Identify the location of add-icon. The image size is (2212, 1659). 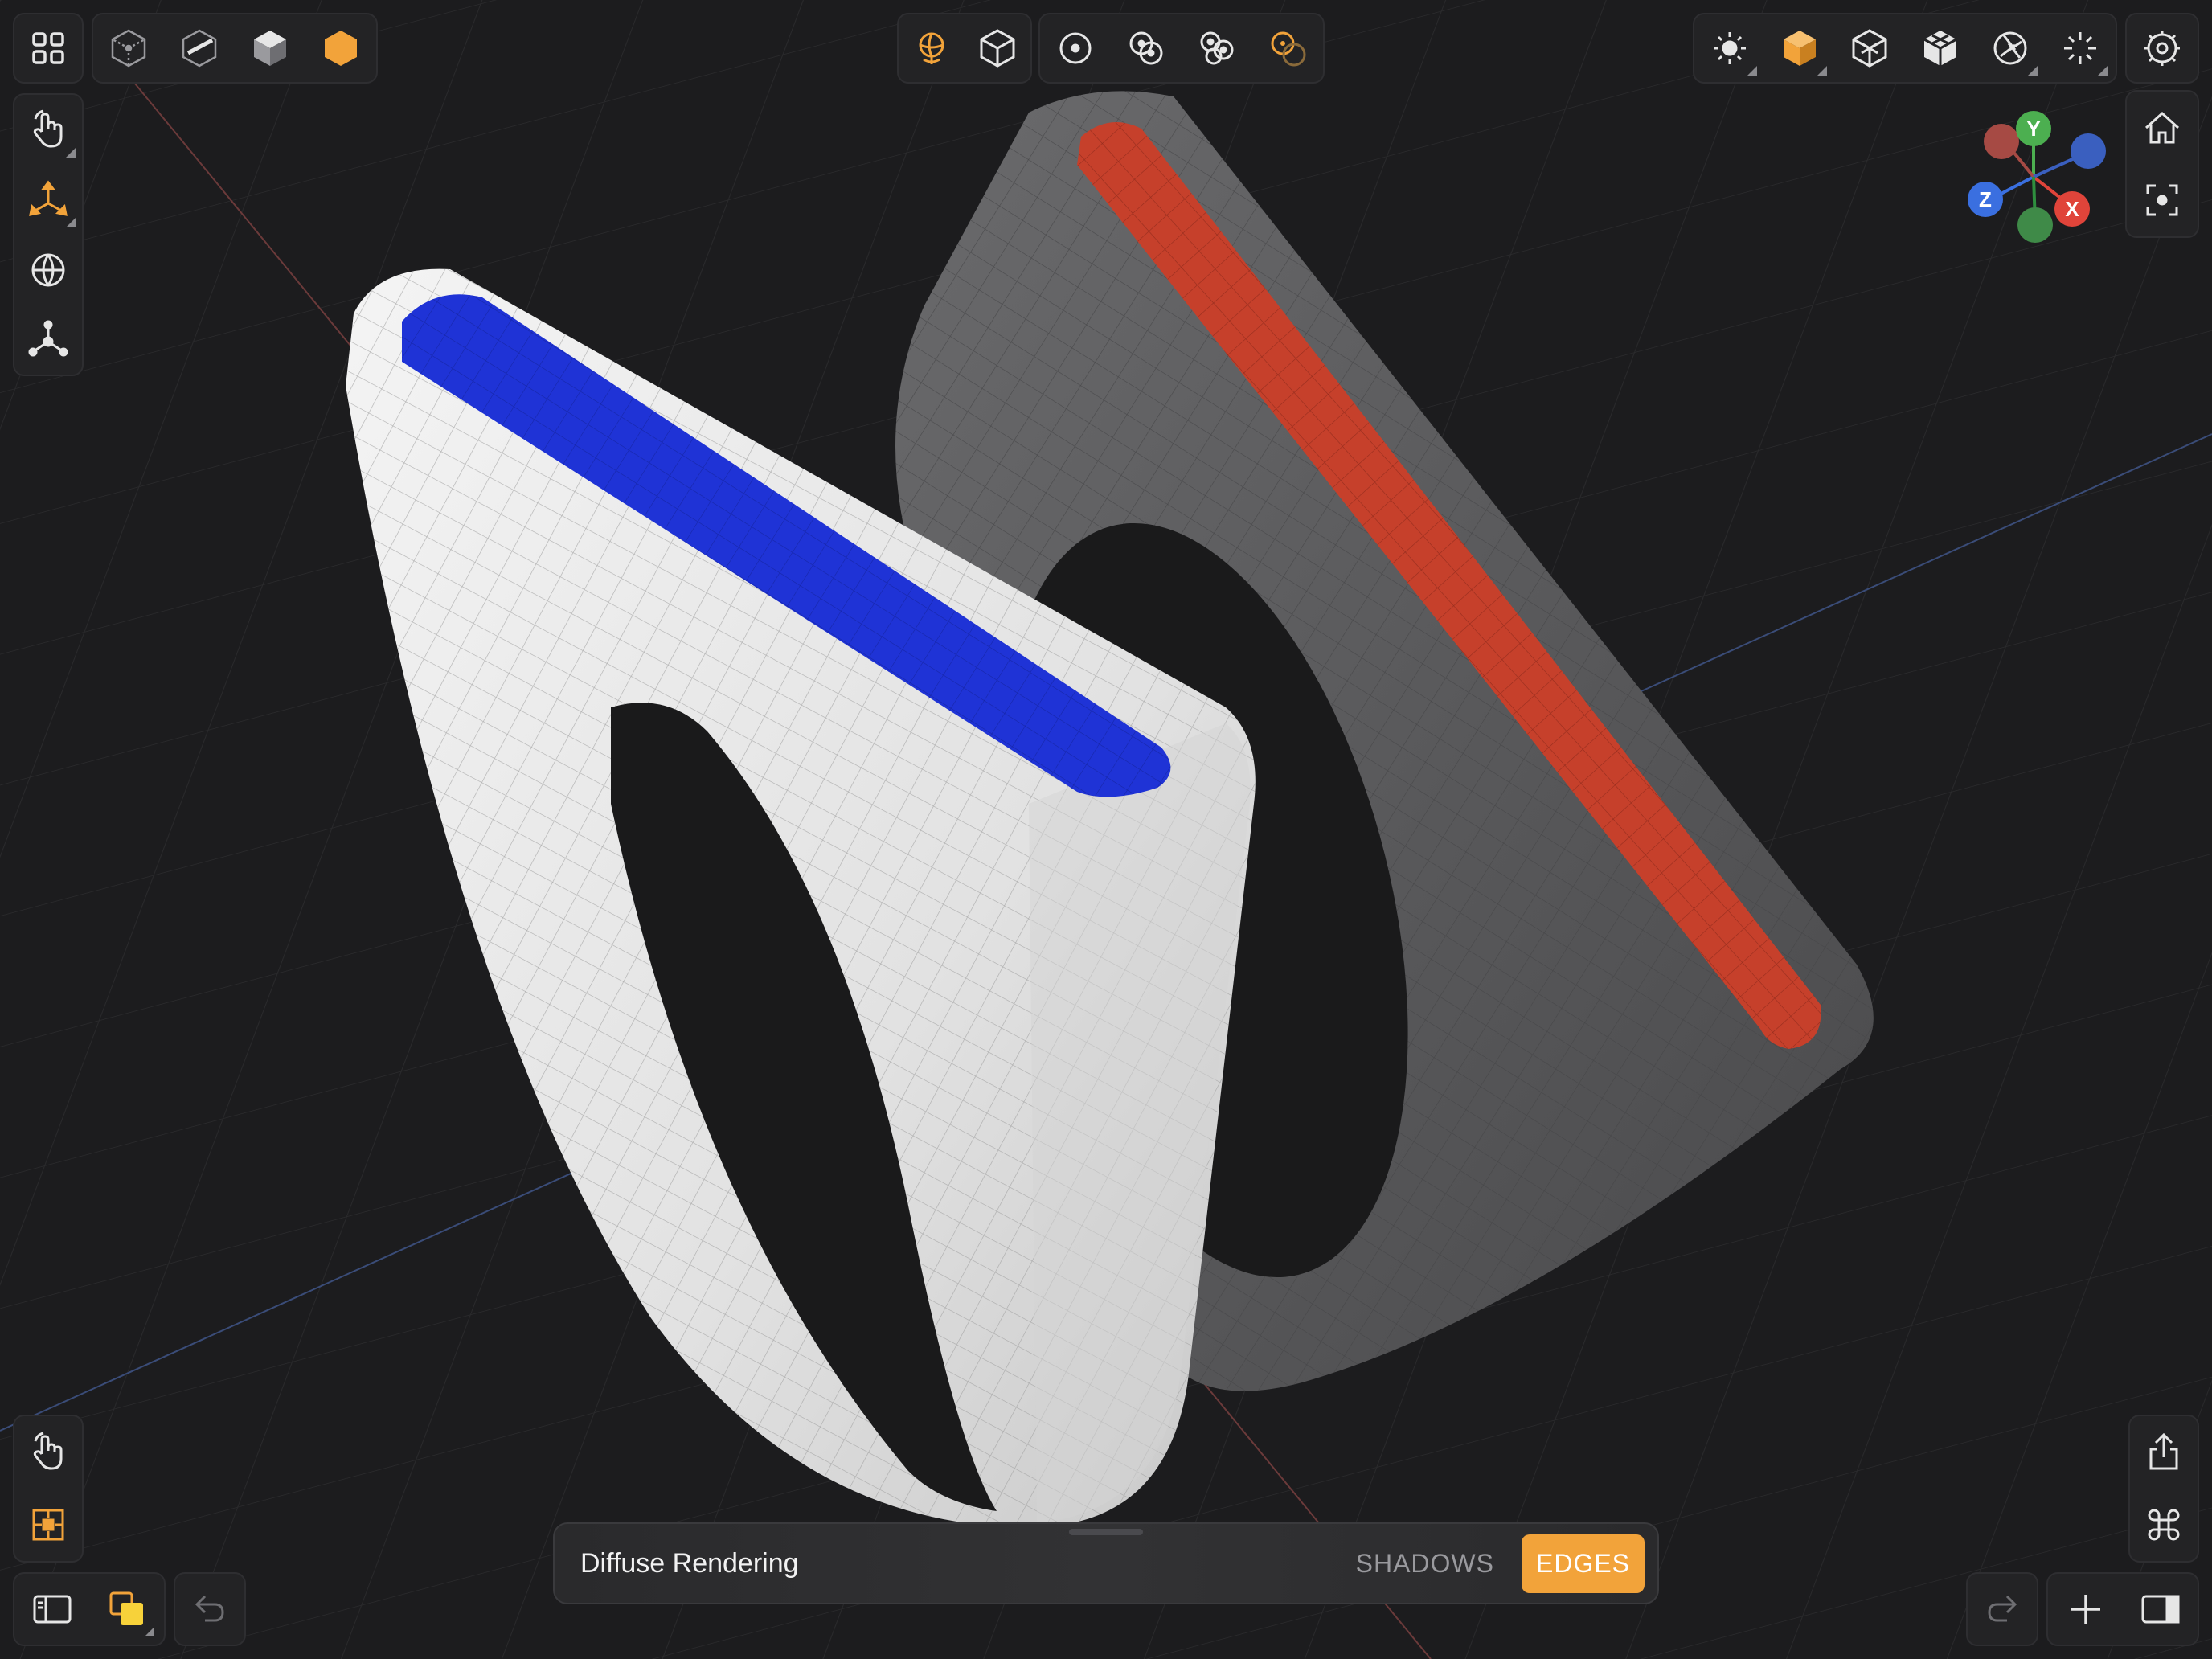
(2085, 1609).